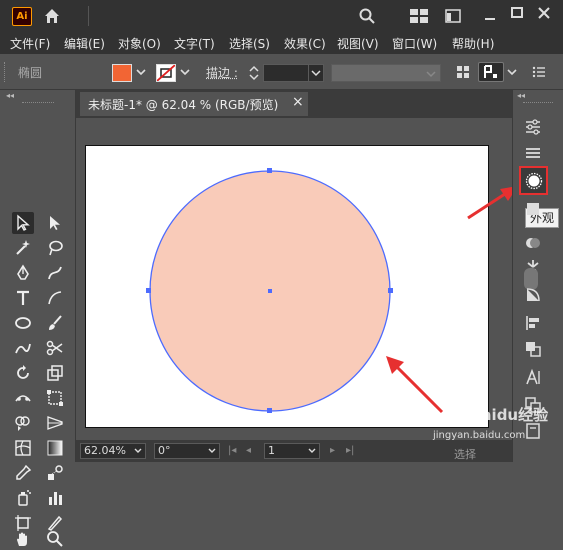 This screenshot has height=550, width=563. What do you see at coordinates (358, 43) in the screenshot?
I see `menu-view: 视图(V)` at bounding box center [358, 43].